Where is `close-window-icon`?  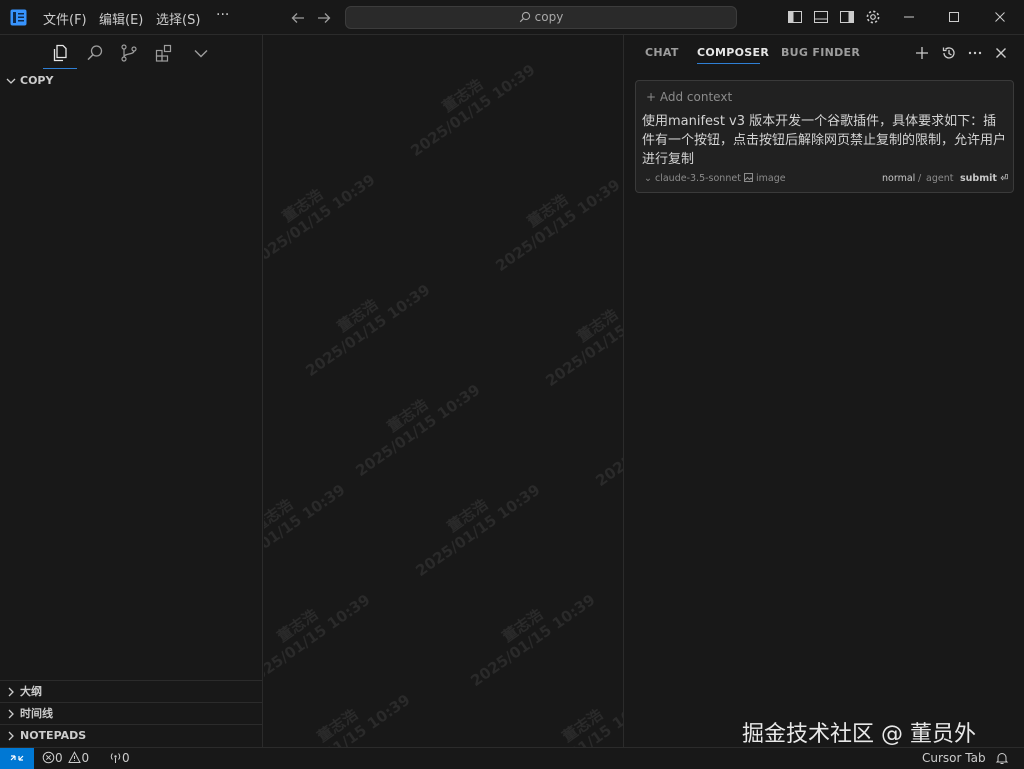 close-window-icon is located at coordinates (1000, 17).